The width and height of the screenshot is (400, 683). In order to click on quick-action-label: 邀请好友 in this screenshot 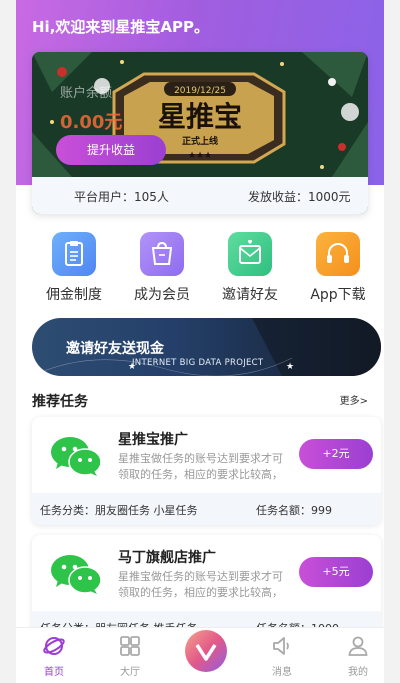, I will do `click(250, 295)`.